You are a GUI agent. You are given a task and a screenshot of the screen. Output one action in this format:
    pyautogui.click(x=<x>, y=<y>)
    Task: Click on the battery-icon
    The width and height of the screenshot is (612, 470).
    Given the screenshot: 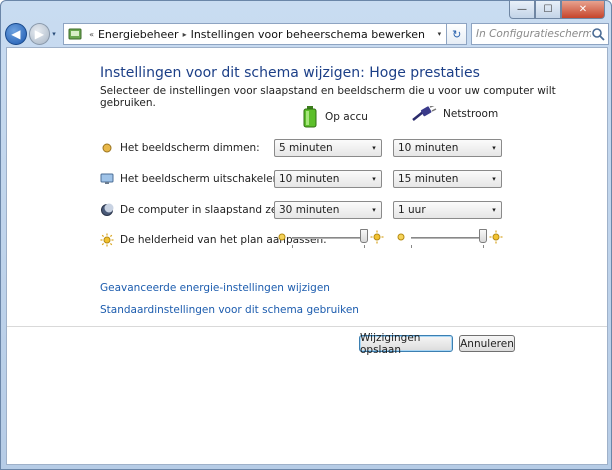 What is the action you would take?
    pyautogui.click(x=310, y=117)
    